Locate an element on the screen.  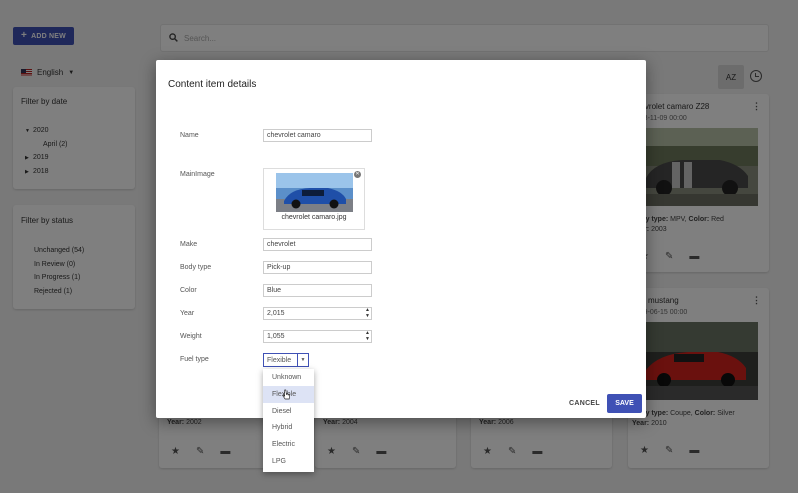
option-lpg: LPG is located at coordinates (288, 461).